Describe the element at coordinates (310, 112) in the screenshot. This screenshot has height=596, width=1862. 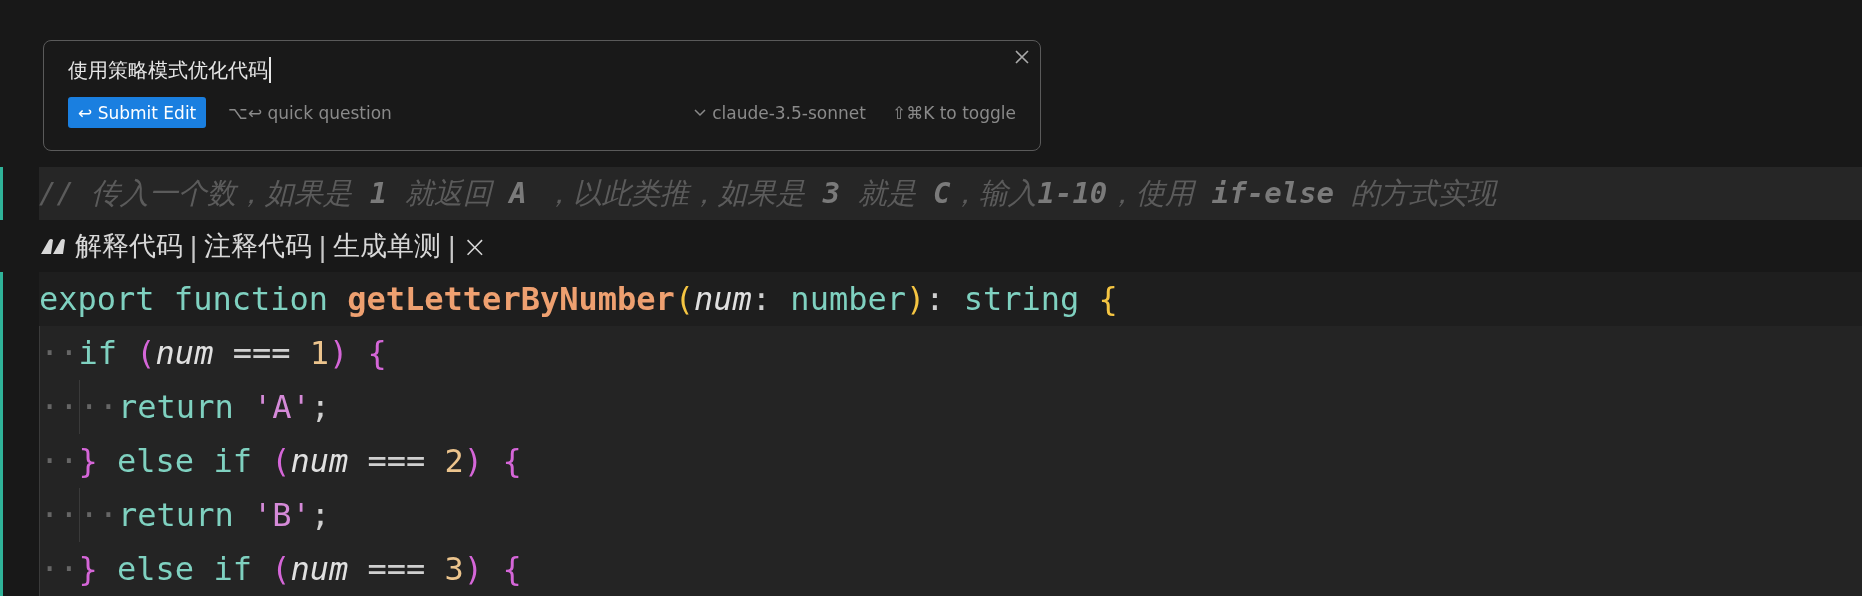
I see `quick-question-hint: ⌥↩ quick question` at that location.